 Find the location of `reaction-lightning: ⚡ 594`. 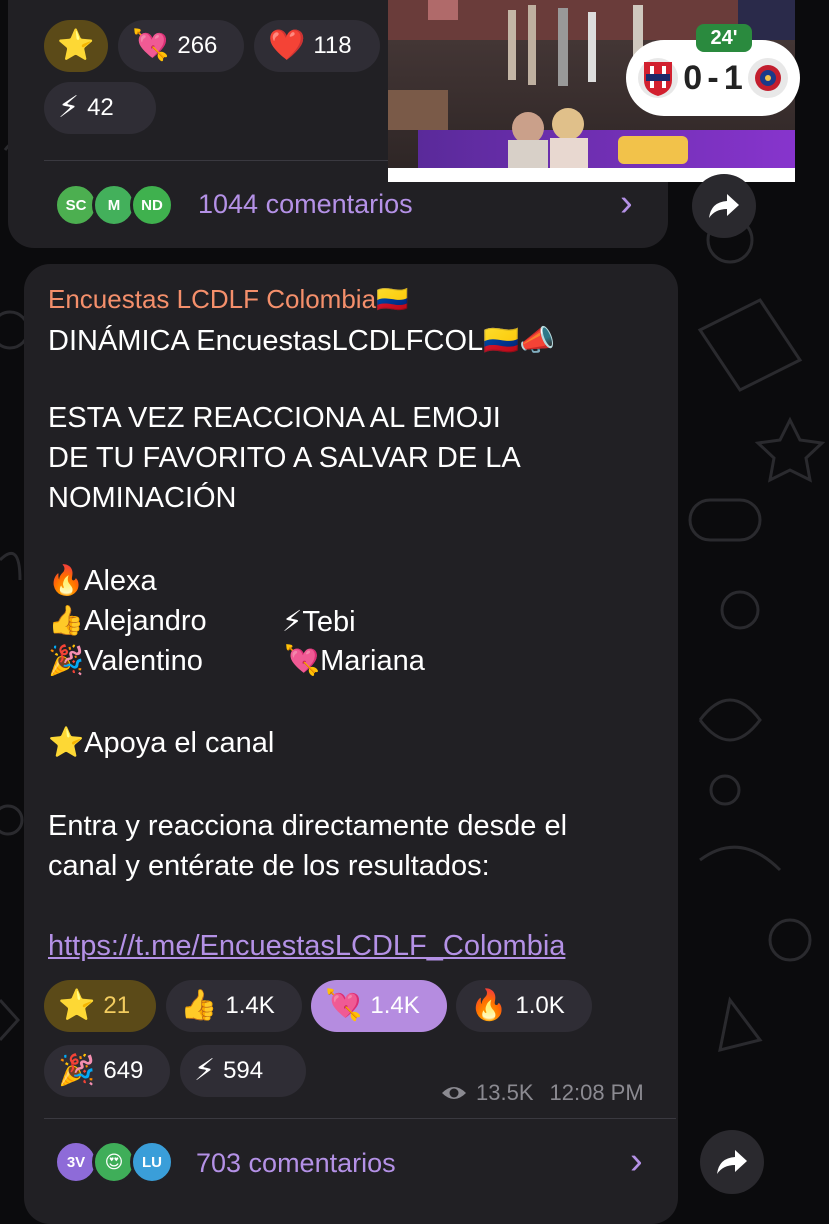

reaction-lightning: ⚡ 594 is located at coordinates (243, 1071).